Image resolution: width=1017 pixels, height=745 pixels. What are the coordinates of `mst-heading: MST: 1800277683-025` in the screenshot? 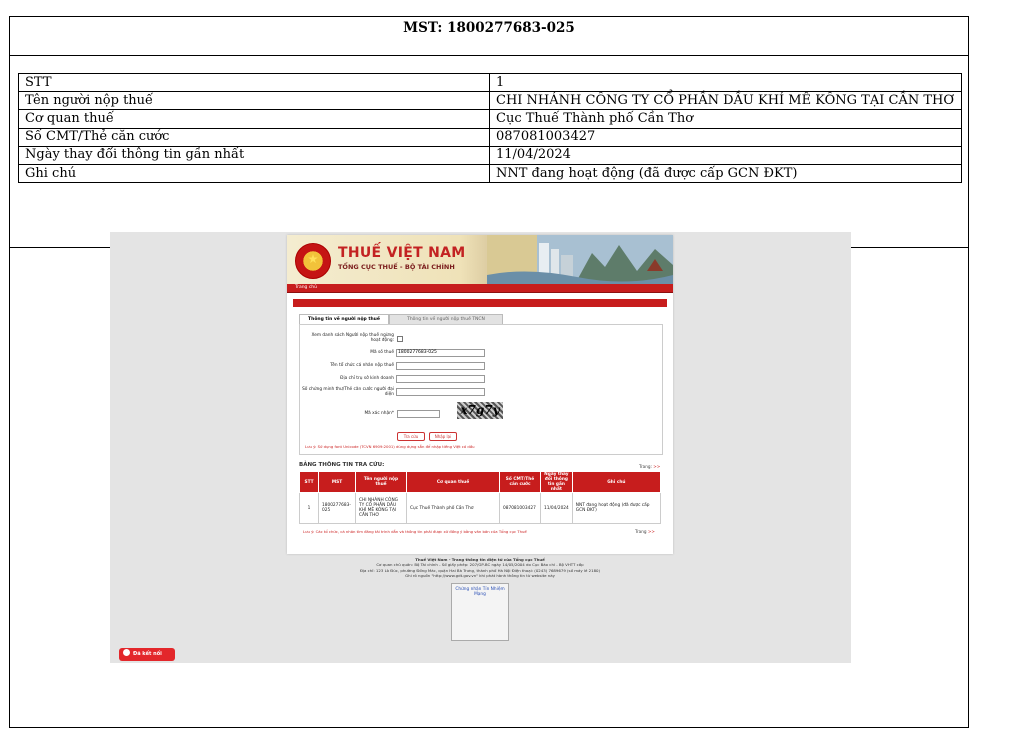 It's located at (489, 28).